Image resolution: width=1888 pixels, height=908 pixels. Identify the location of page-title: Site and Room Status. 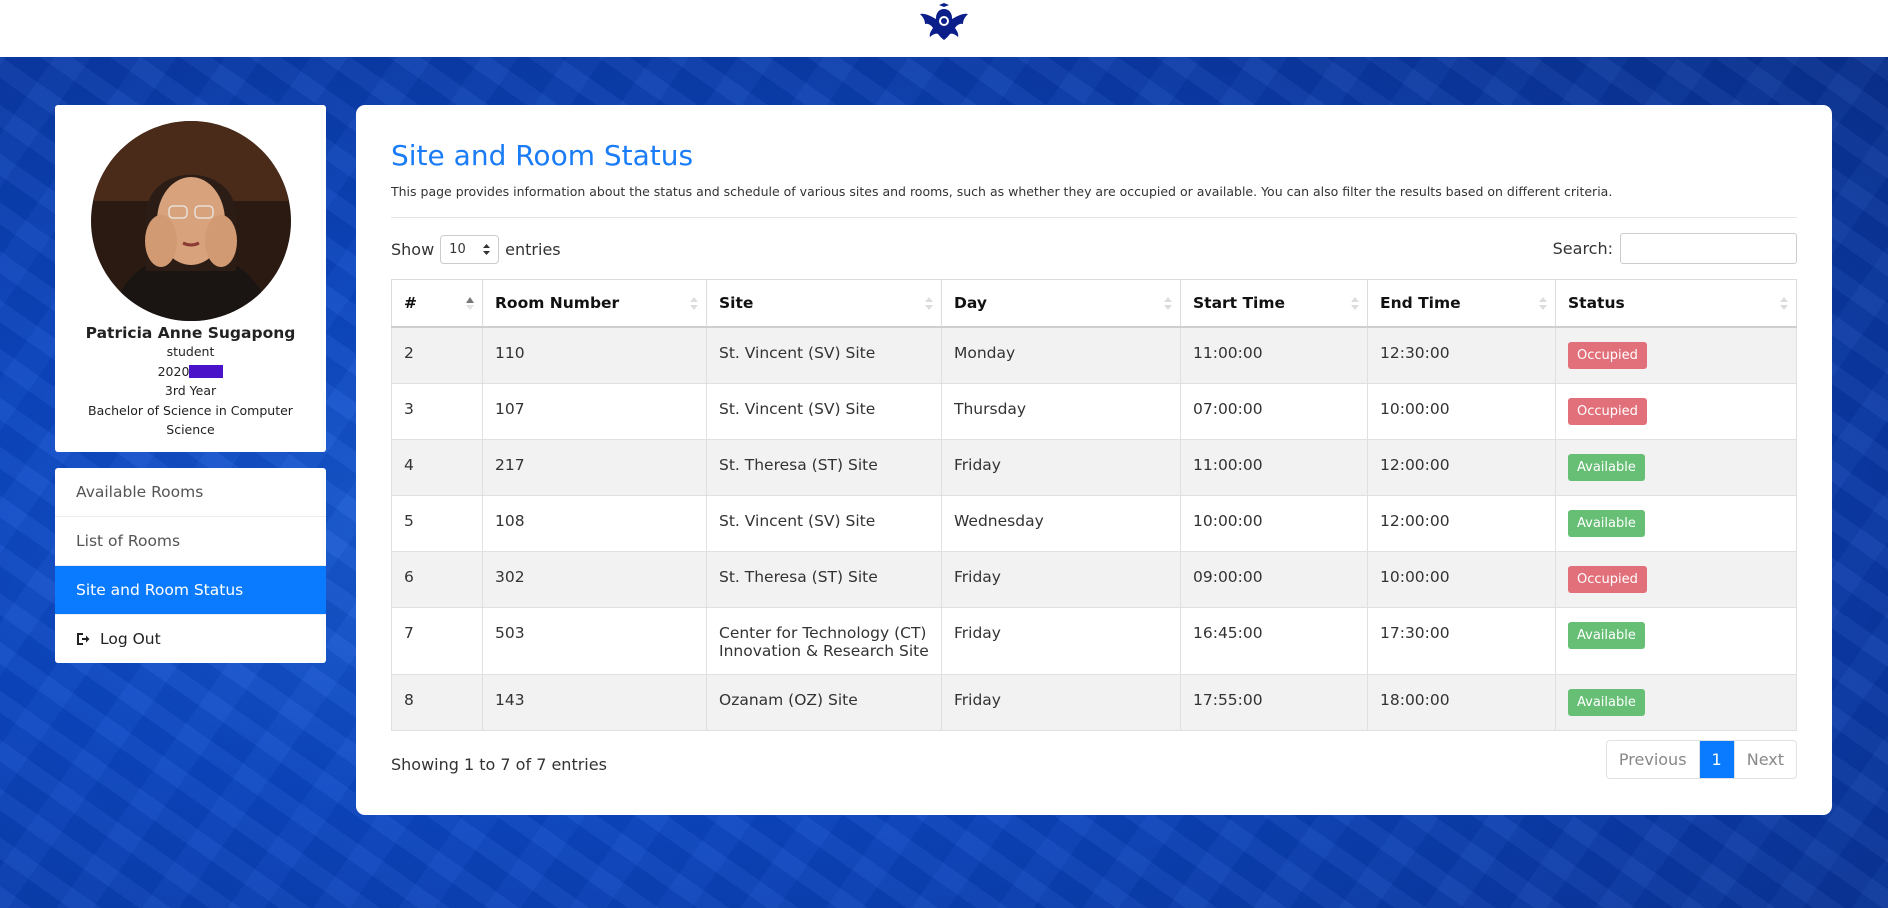
(542, 155).